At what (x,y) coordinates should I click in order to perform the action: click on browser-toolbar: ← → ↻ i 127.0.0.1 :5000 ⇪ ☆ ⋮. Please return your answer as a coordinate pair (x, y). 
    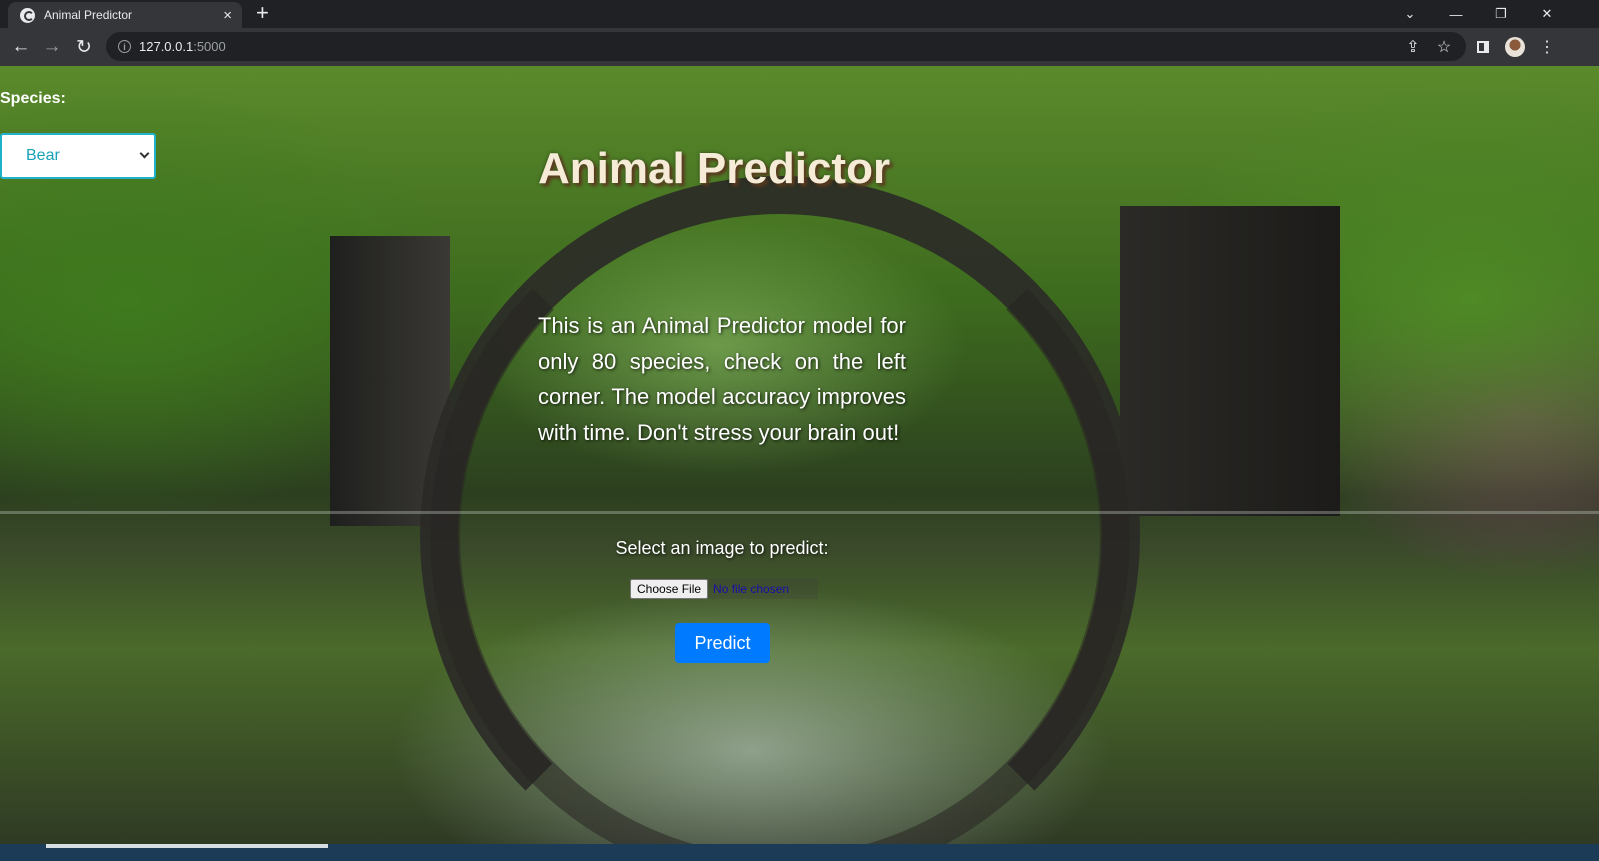
    Looking at the image, I should click on (799, 47).